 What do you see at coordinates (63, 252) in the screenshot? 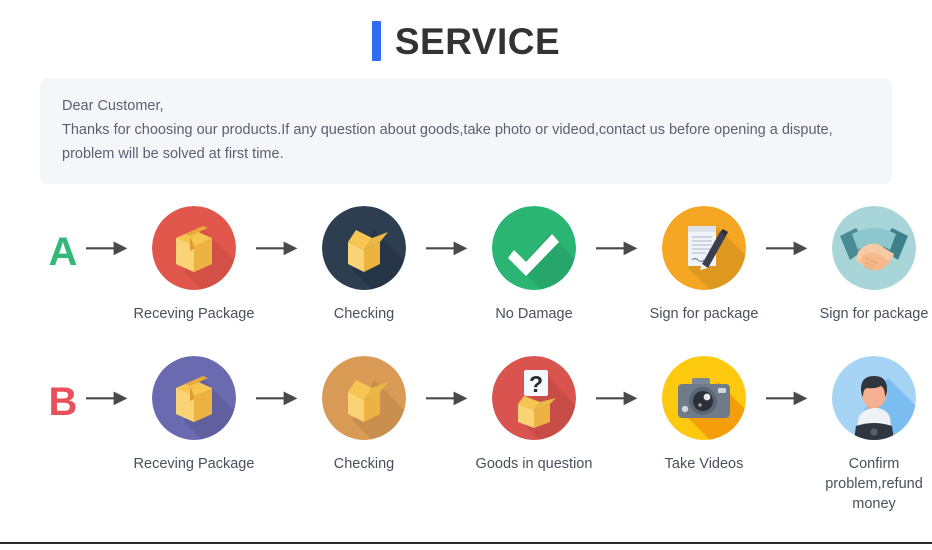
I see `flow-letter-a: A` at bounding box center [63, 252].